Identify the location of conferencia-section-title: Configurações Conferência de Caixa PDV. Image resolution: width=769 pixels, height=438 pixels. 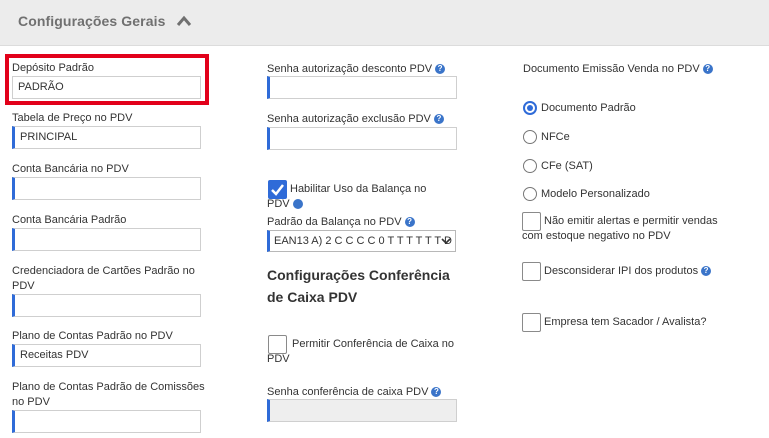
(358, 286).